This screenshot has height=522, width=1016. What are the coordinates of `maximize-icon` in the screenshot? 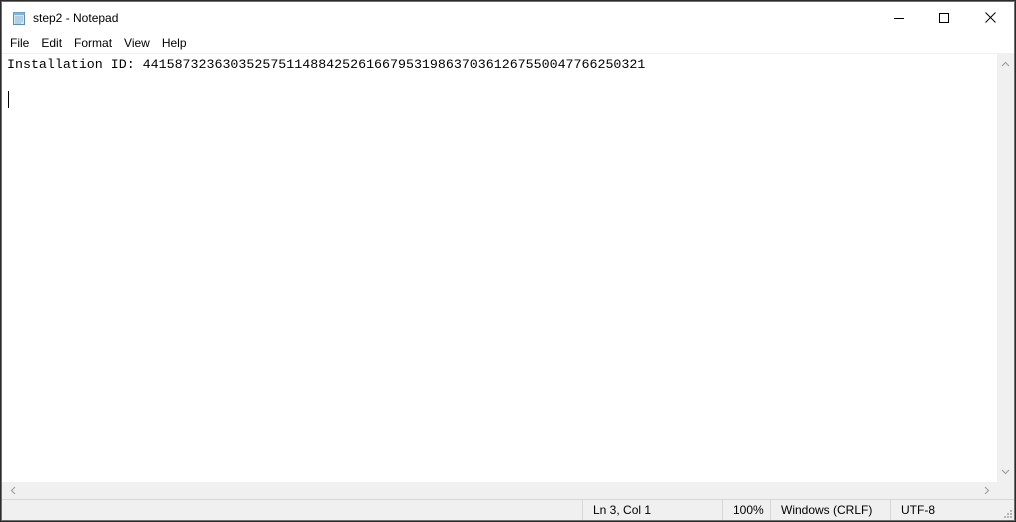 It's located at (944, 17).